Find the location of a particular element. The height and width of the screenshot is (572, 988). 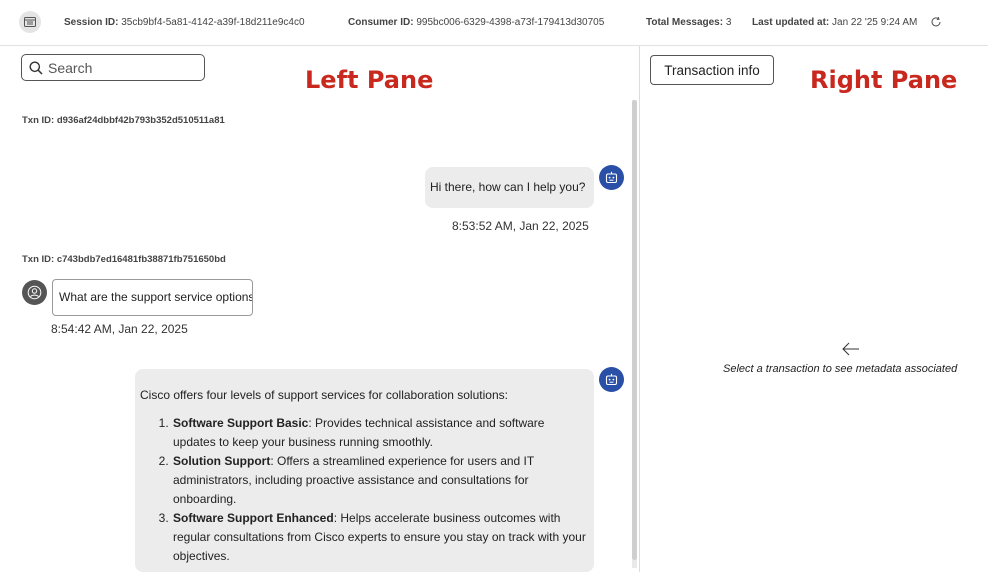

txn-id-label: Txn ID: c743bdb7ed16481fb38871fb751650bd is located at coordinates (124, 259).